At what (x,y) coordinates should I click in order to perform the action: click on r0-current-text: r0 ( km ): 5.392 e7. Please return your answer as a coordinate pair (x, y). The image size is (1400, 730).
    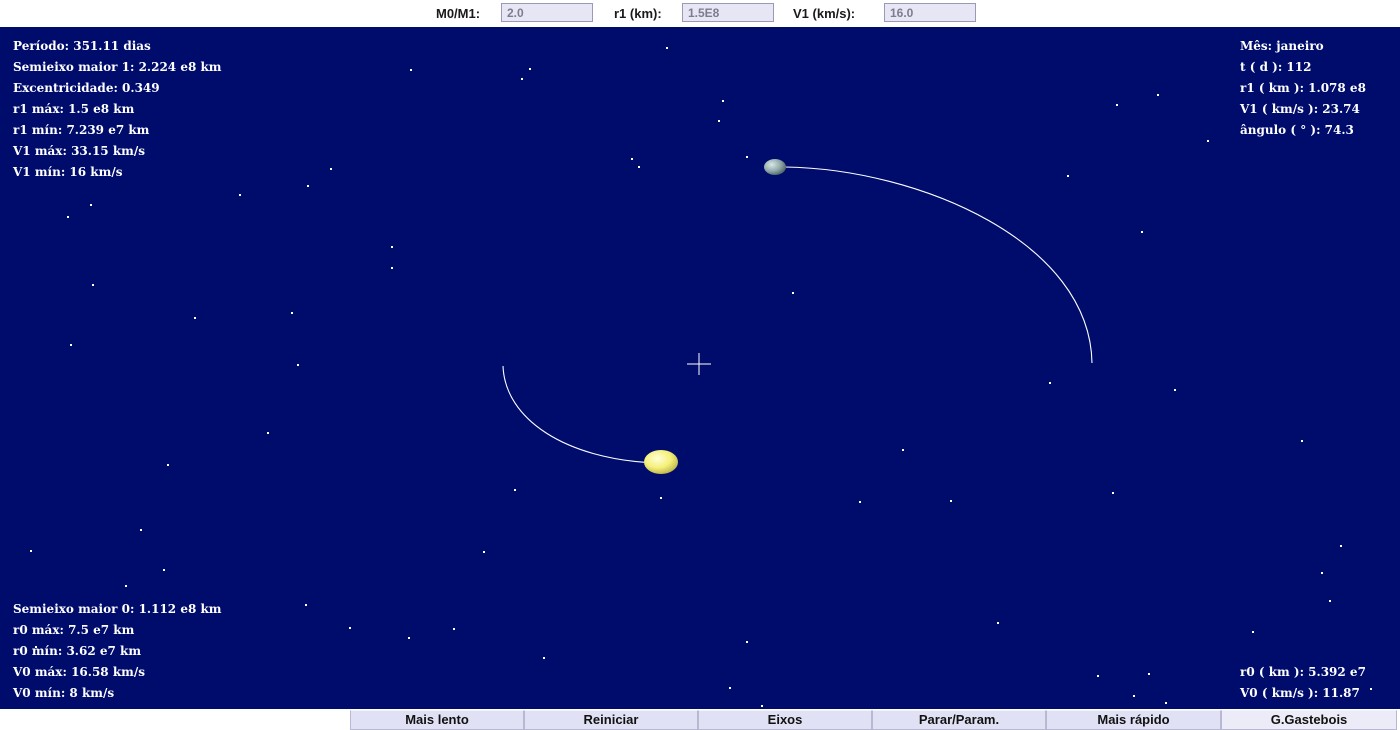
    Looking at the image, I should click on (1303, 672).